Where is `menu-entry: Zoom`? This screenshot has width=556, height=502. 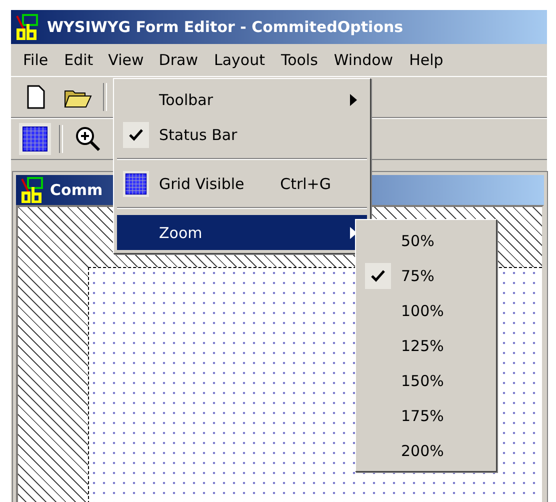 menu-entry: Zoom is located at coordinates (242, 232).